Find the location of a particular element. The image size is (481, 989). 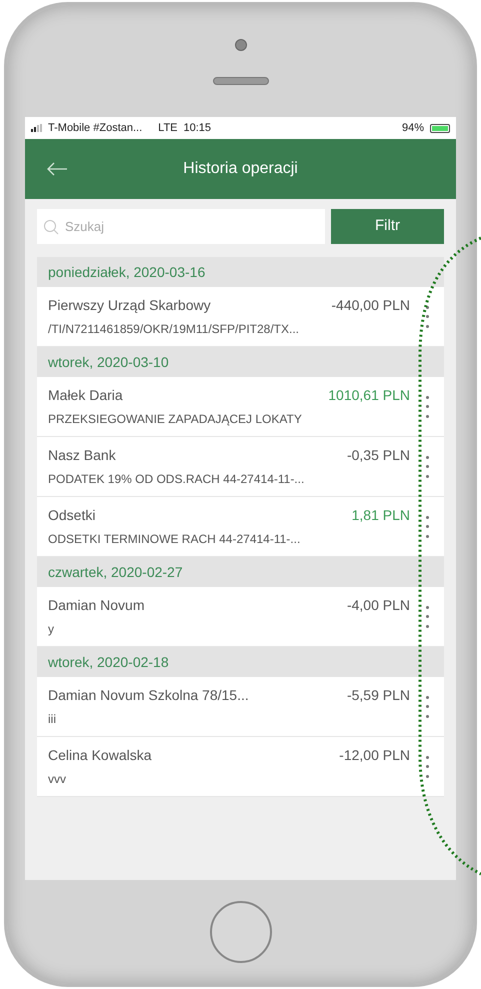

transaction-row: Damian Novum Szkolna 78/15... -5,59 PLN iii is located at coordinates (240, 707).